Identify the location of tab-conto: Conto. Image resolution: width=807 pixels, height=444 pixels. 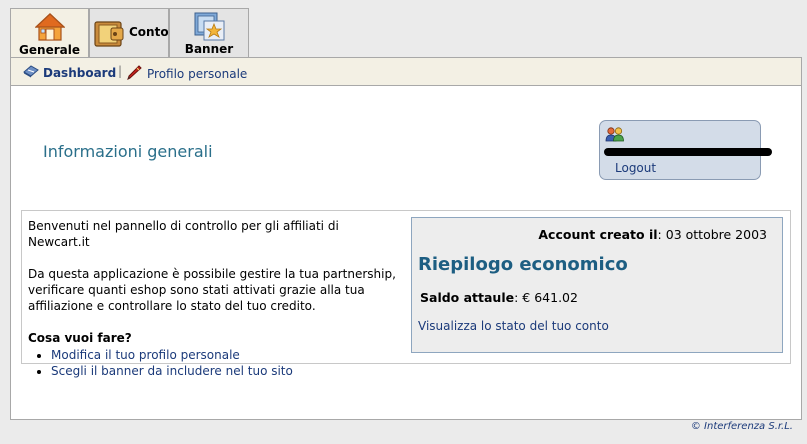
(129, 32).